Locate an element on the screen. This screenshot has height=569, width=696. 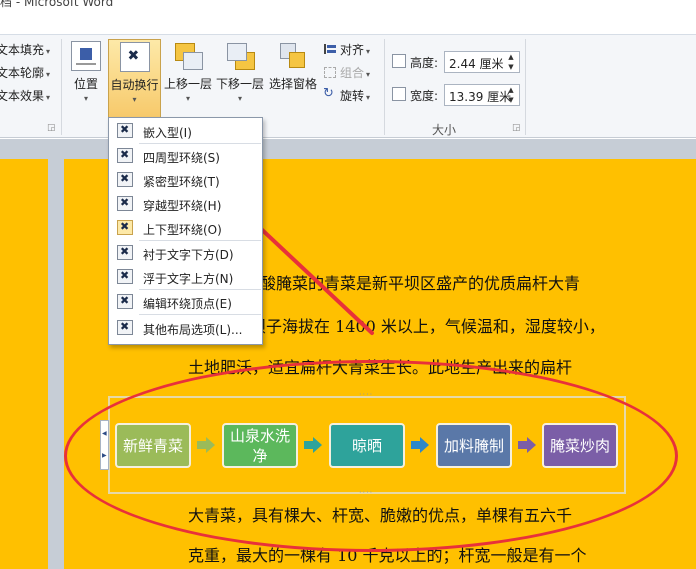
shape-height-icon is located at coordinates (399, 61).